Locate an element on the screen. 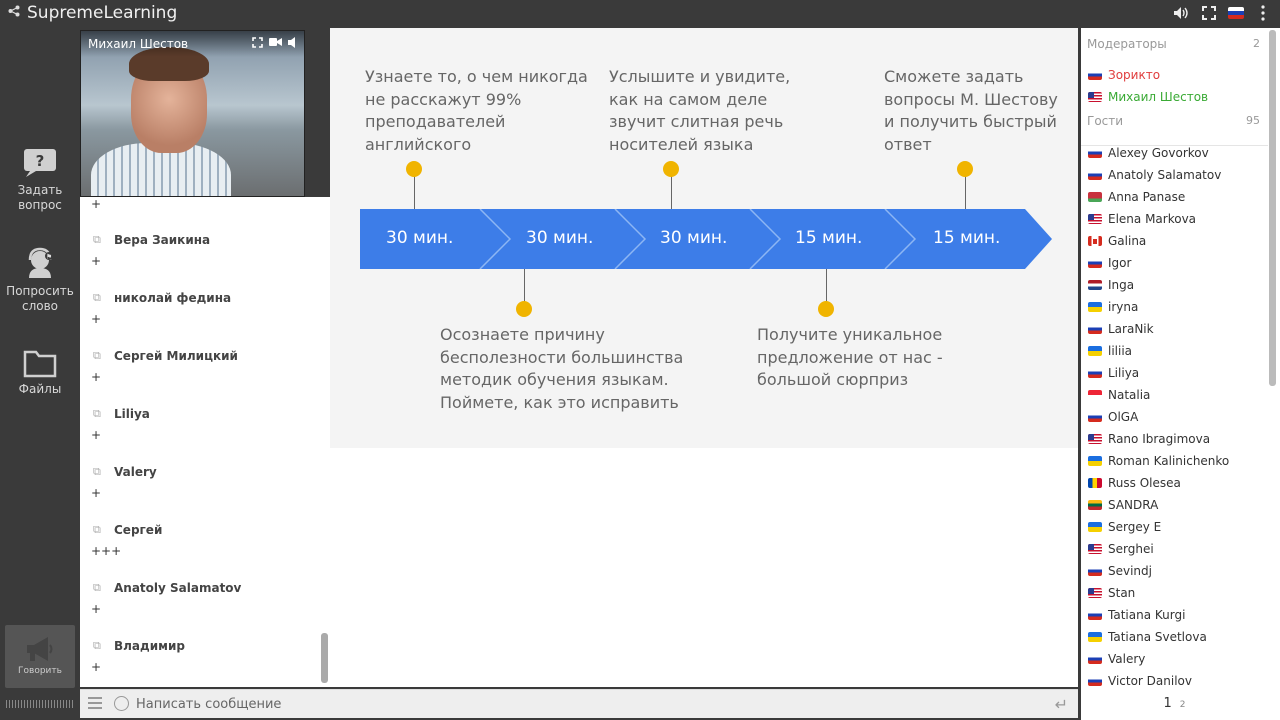  participant-guest: Russ Olesea is located at coordinates (1134, 483).